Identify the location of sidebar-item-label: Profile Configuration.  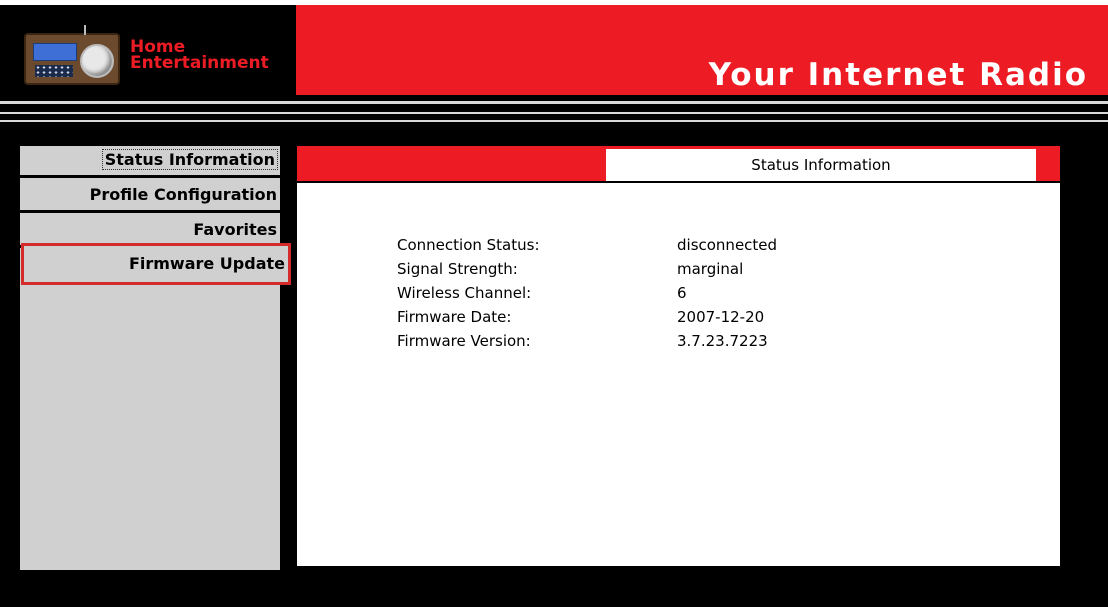
(183, 194).